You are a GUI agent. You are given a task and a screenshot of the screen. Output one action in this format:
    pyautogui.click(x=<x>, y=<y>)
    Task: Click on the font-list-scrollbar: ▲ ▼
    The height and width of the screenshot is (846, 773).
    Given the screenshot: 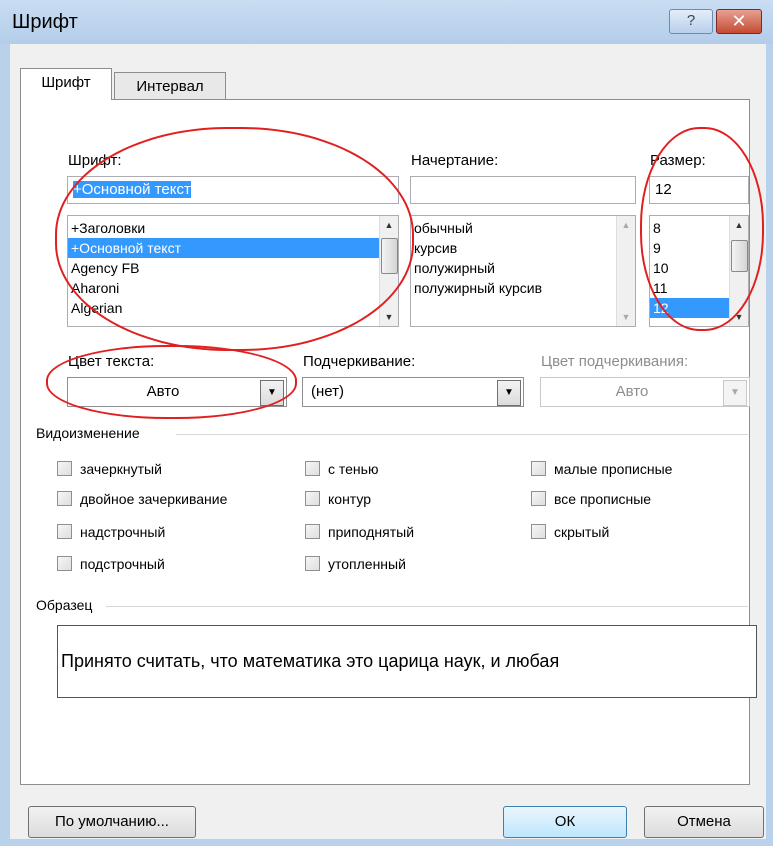 What is the action you would take?
    pyautogui.click(x=388, y=271)
    